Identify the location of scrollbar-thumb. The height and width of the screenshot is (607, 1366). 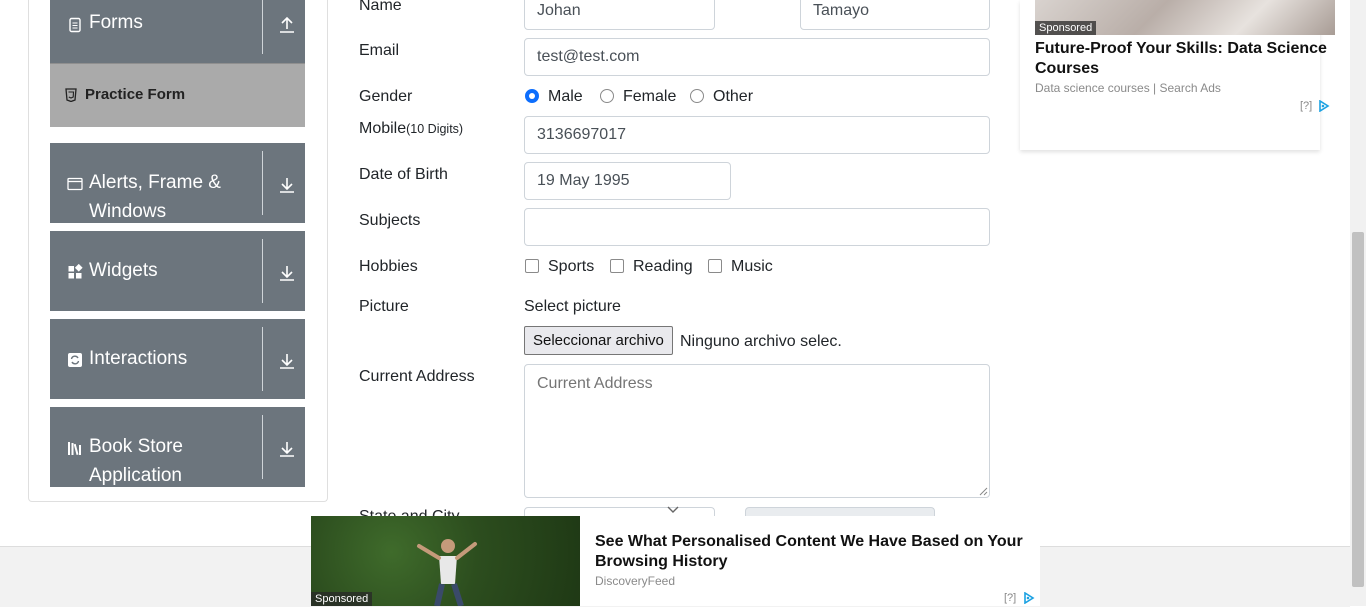
(1358, 409).